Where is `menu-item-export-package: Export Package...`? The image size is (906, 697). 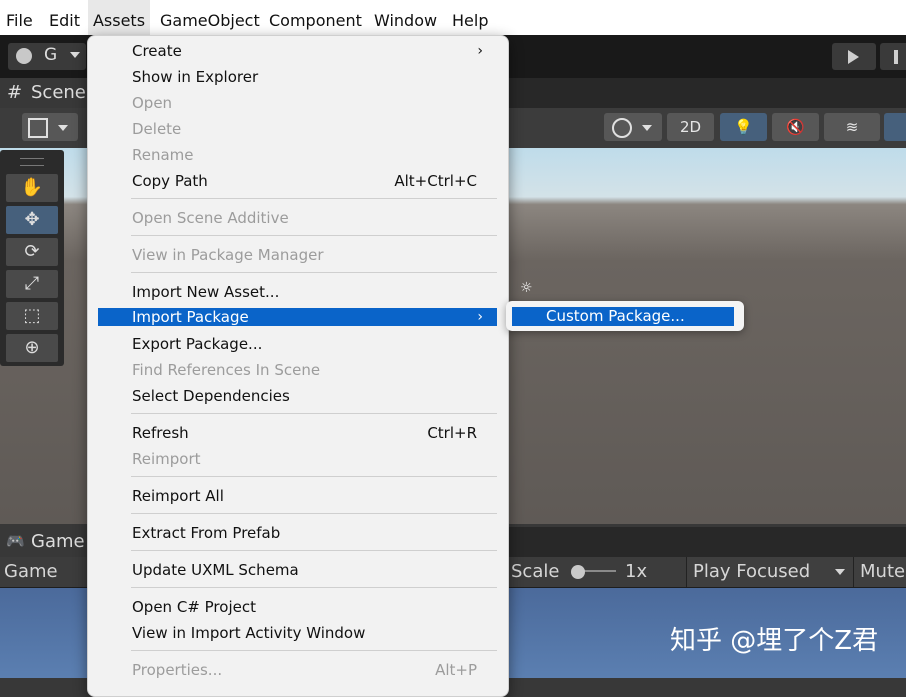 menu-item-export-package: Export Package... is located at coordinates (297, 344).